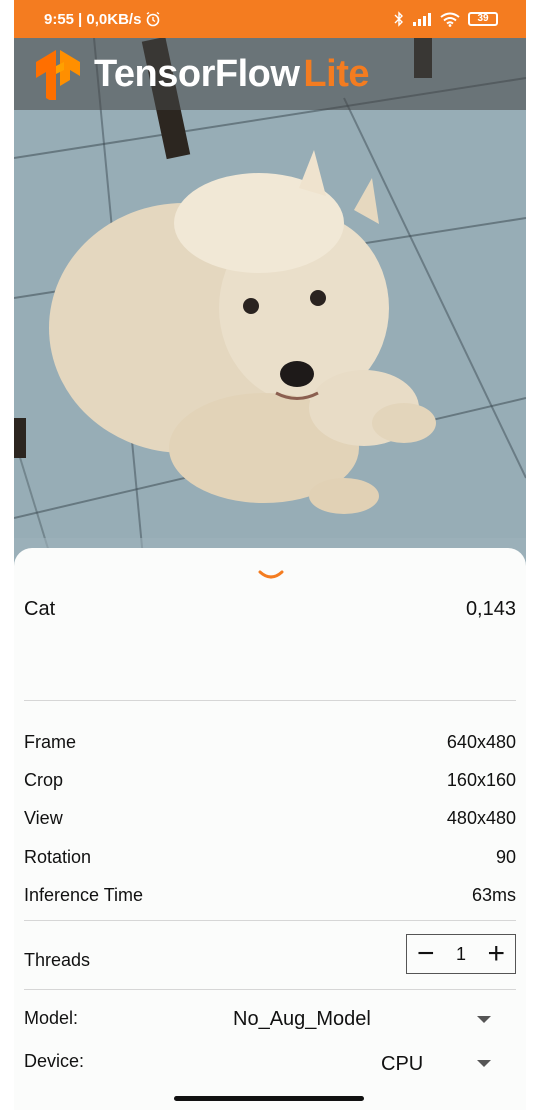  I want to click on inference-time-value: 63ms, so click(493, 895).